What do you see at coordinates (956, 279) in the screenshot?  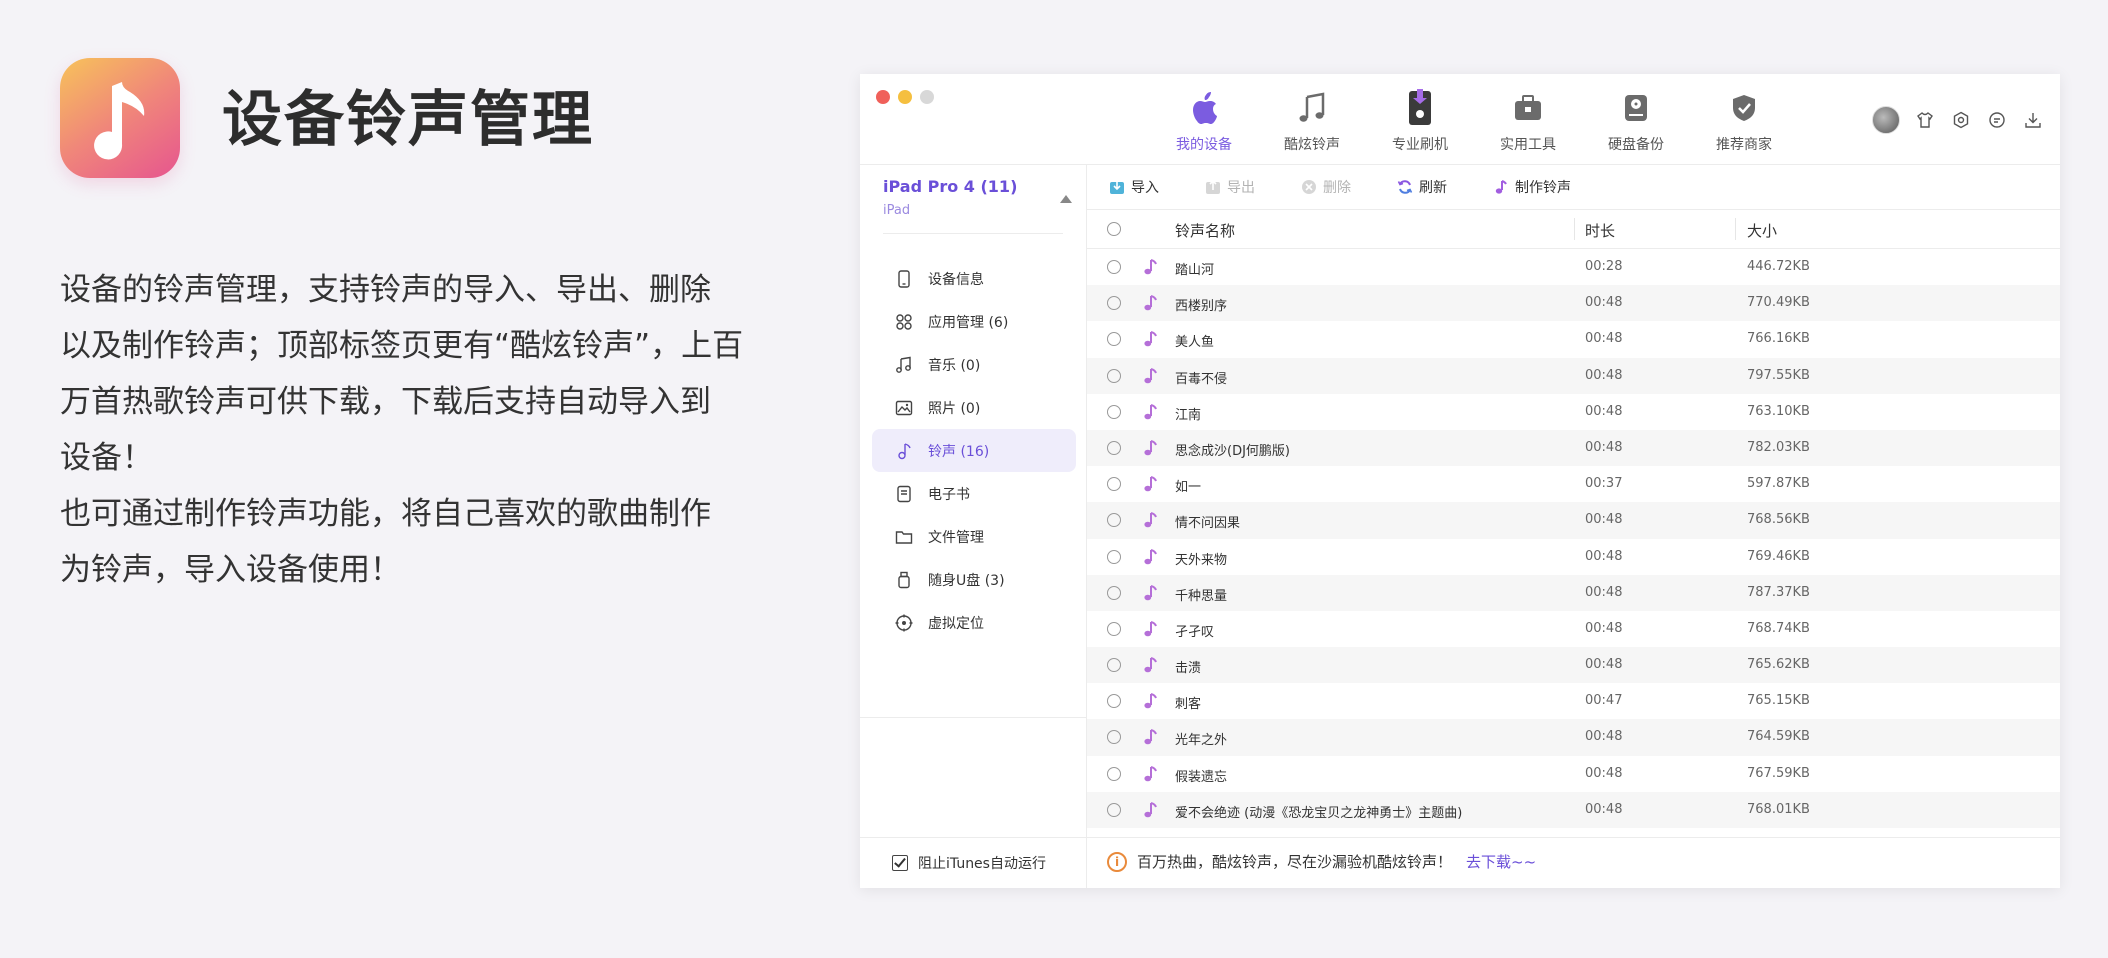 I see `sidebar-item-label: 设备信息` at bounding box center [956, 279].